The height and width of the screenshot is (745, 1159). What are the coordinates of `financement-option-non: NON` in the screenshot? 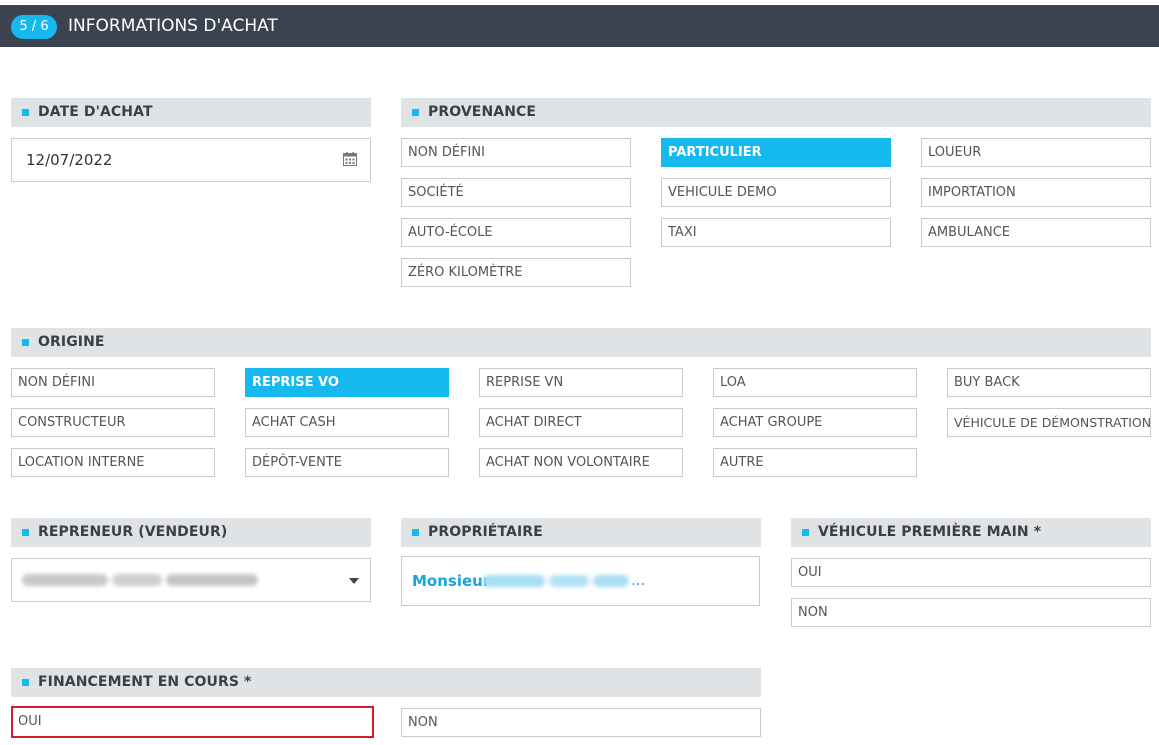 It's located at (581, 722).